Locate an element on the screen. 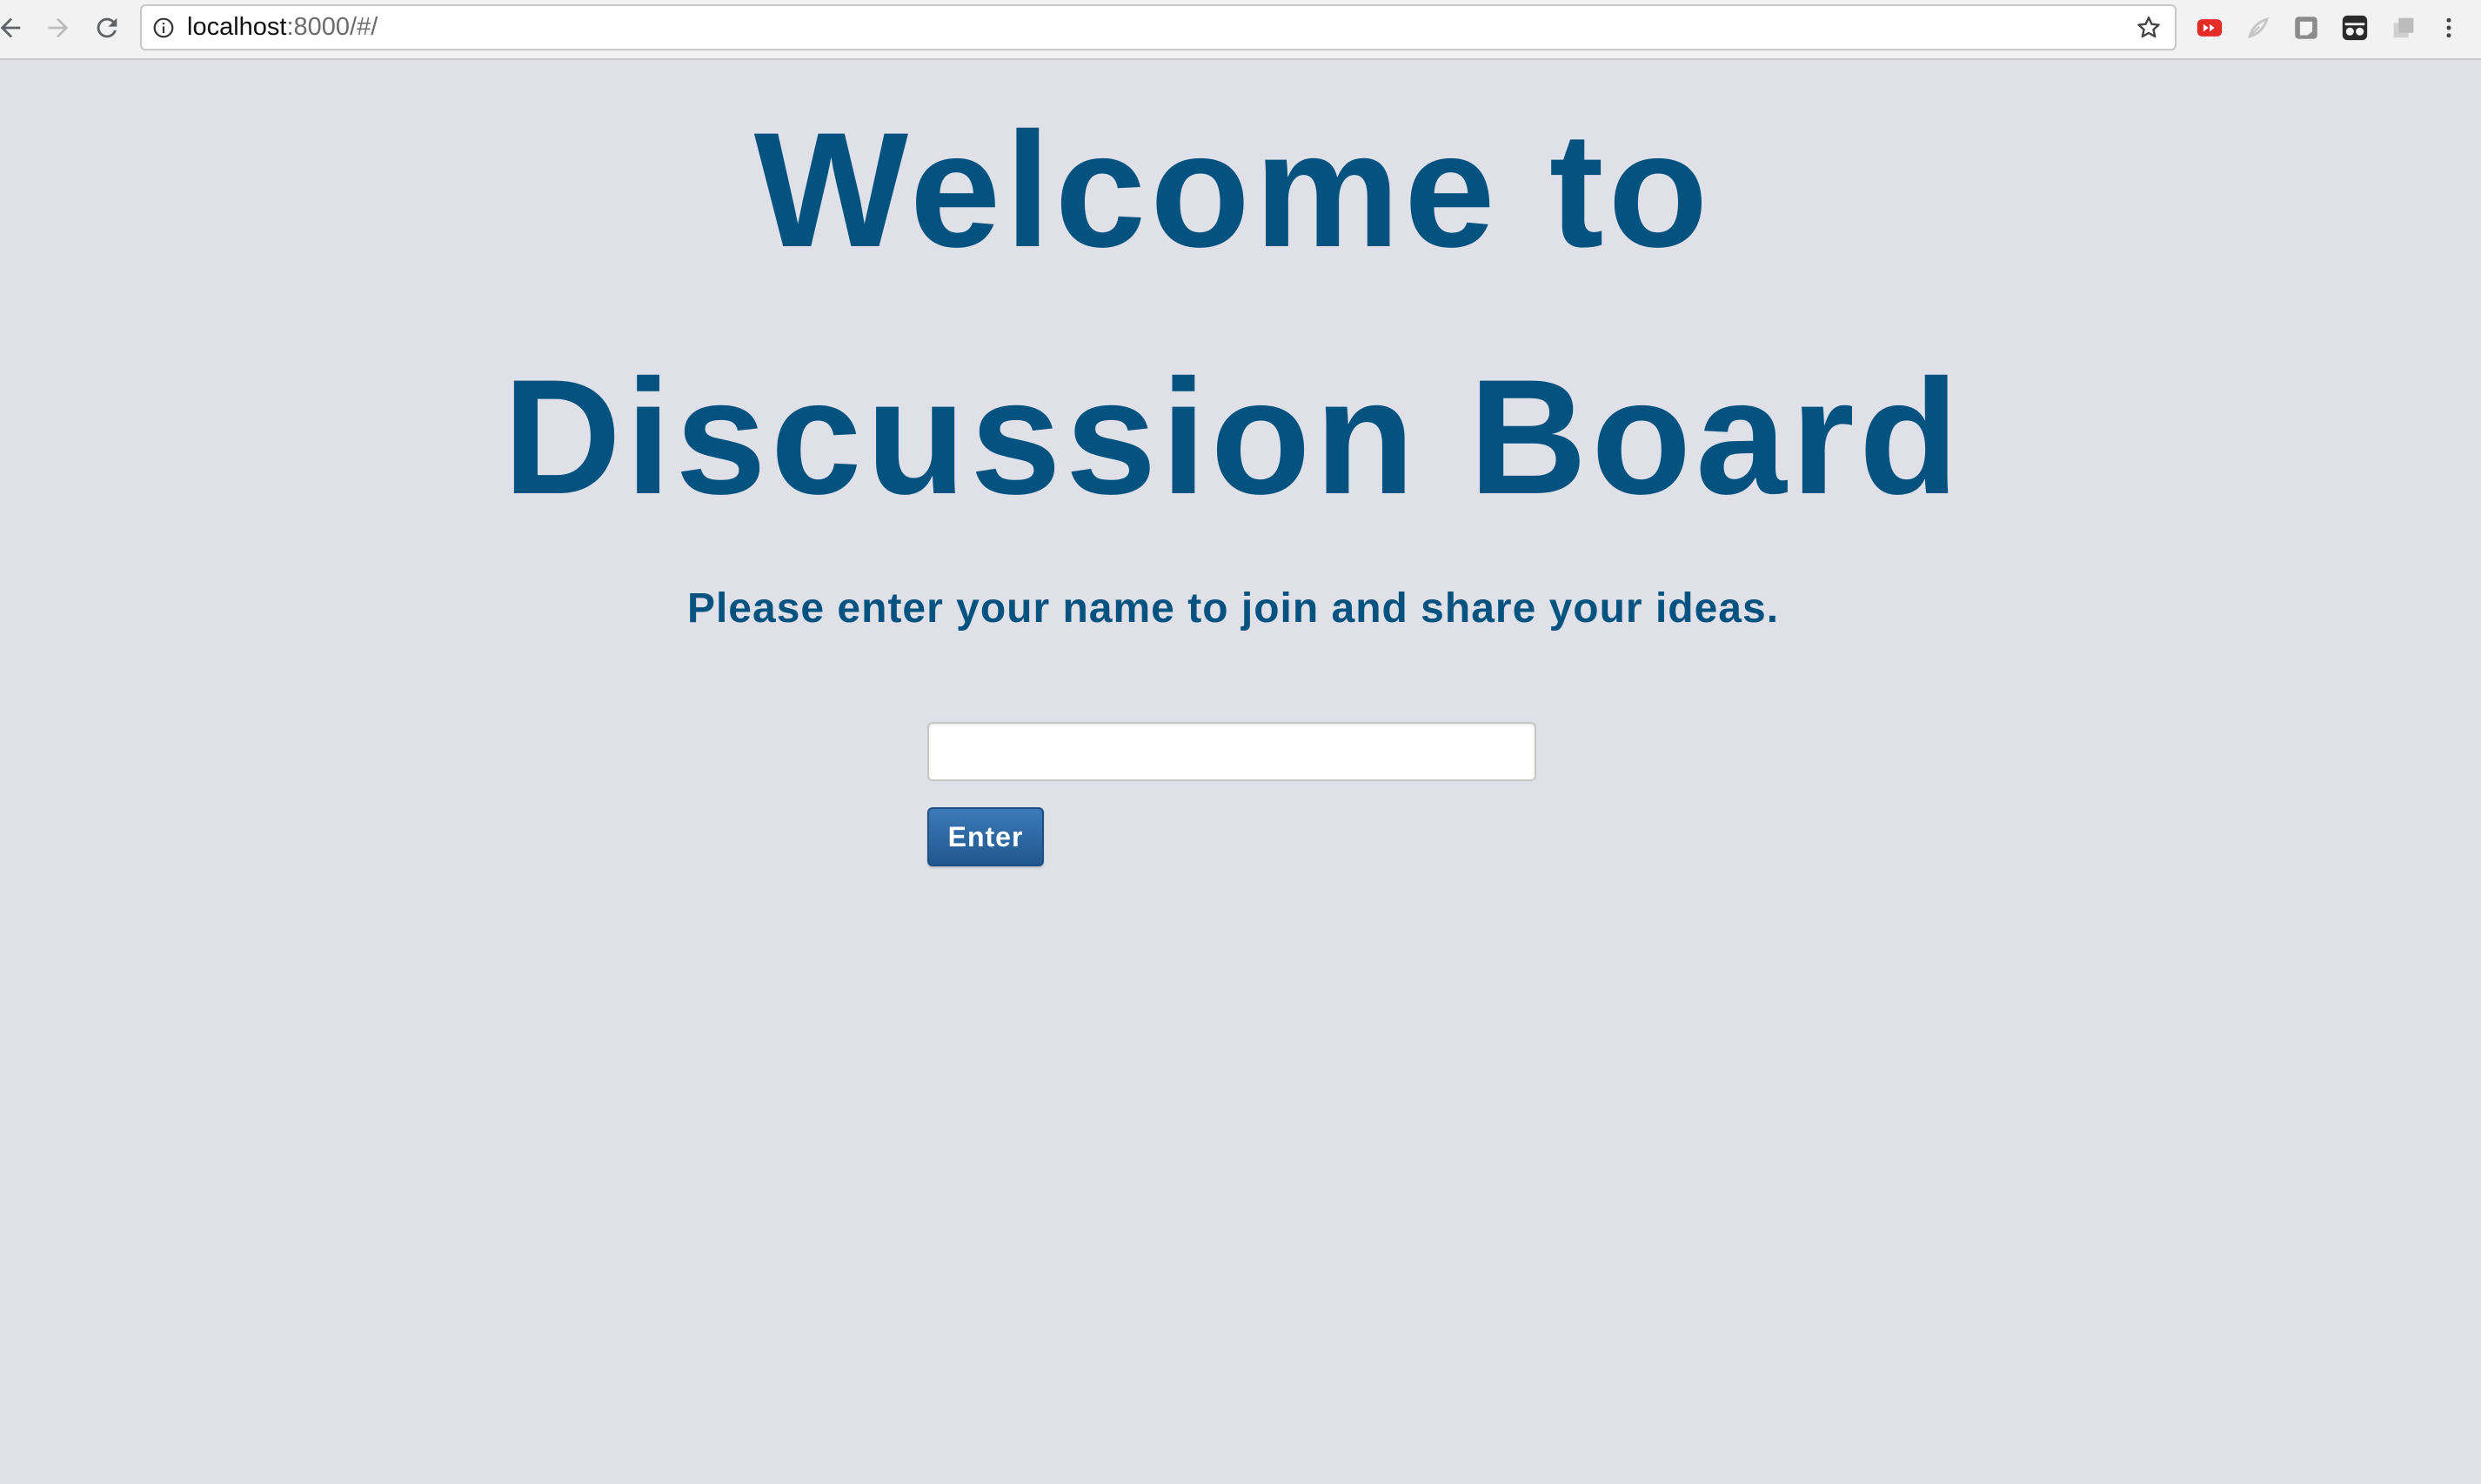 The image size is (2481, 1484). forward-arrow-icon is located at coordinates (58, 27).